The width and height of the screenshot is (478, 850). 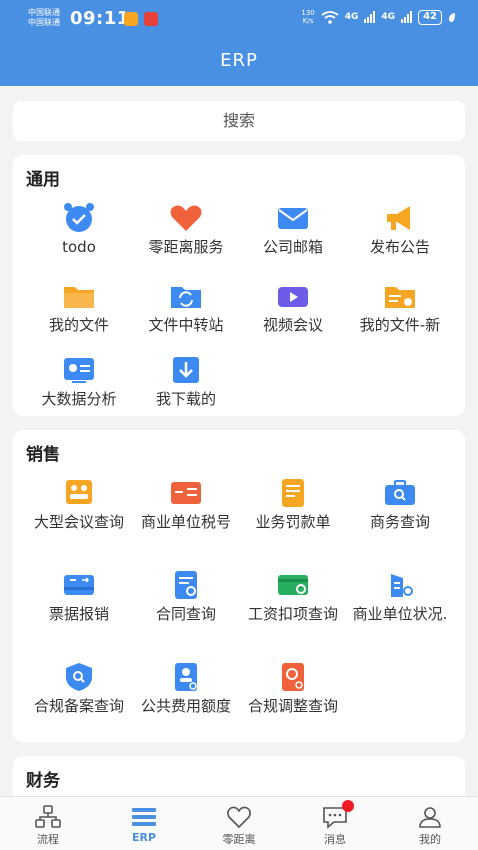 I want to click on carrier-1: 中国联通, so click(x=44, y=12).